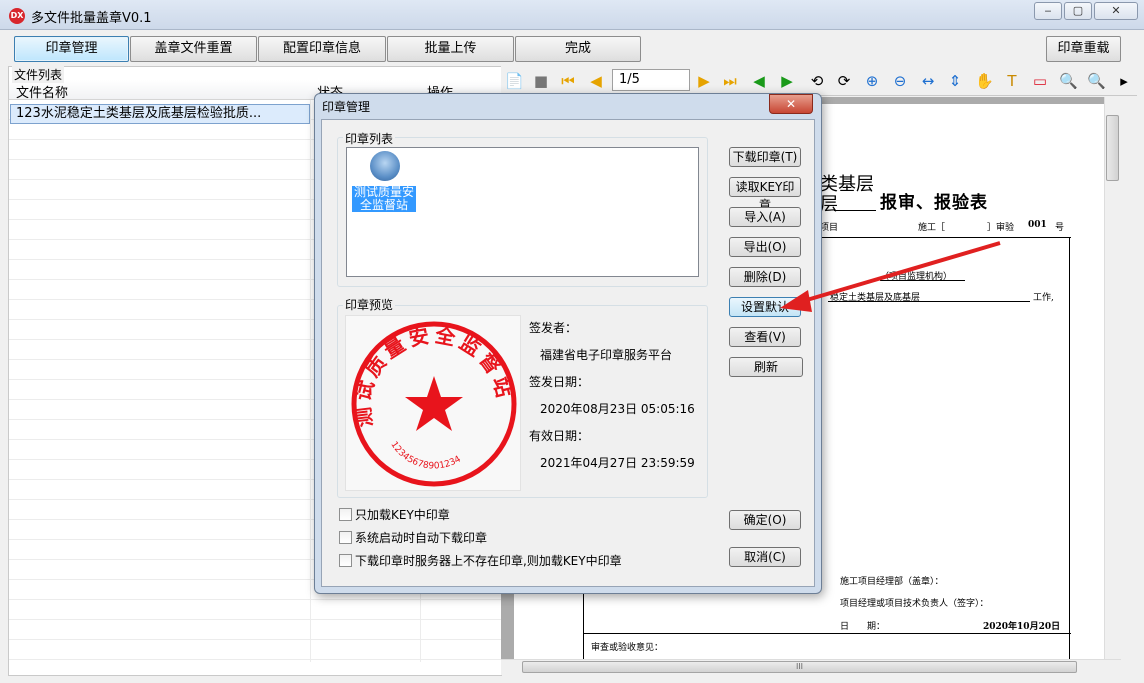  Describe the element at coordinates (385, 166) in the screenshot. I see `seal-item-icon` at that location.